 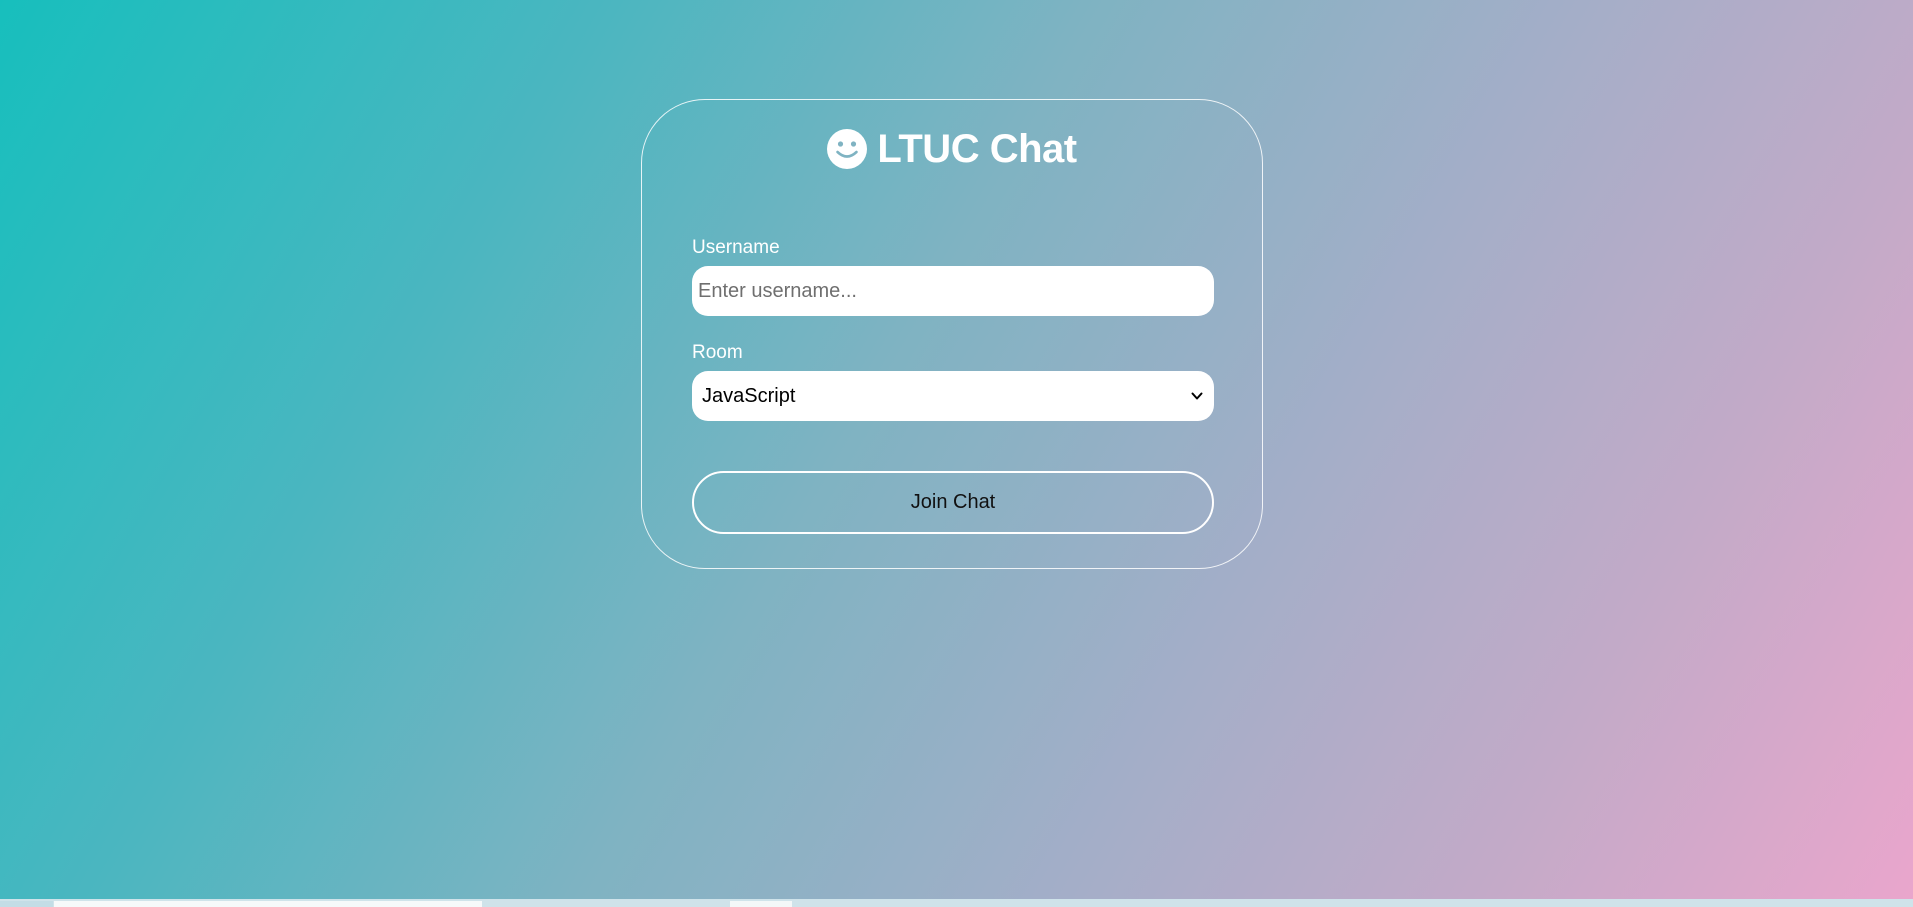 What do you see at coordinates (953, 396) in the screenshot?
I see `room-select: JavaScript` at bounding box center [953, 396].